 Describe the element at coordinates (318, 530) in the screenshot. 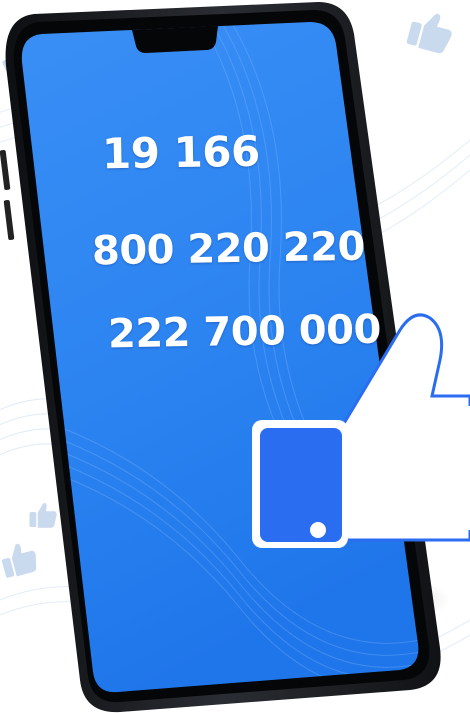

I see `thumbs-up-button-dot` at that location.